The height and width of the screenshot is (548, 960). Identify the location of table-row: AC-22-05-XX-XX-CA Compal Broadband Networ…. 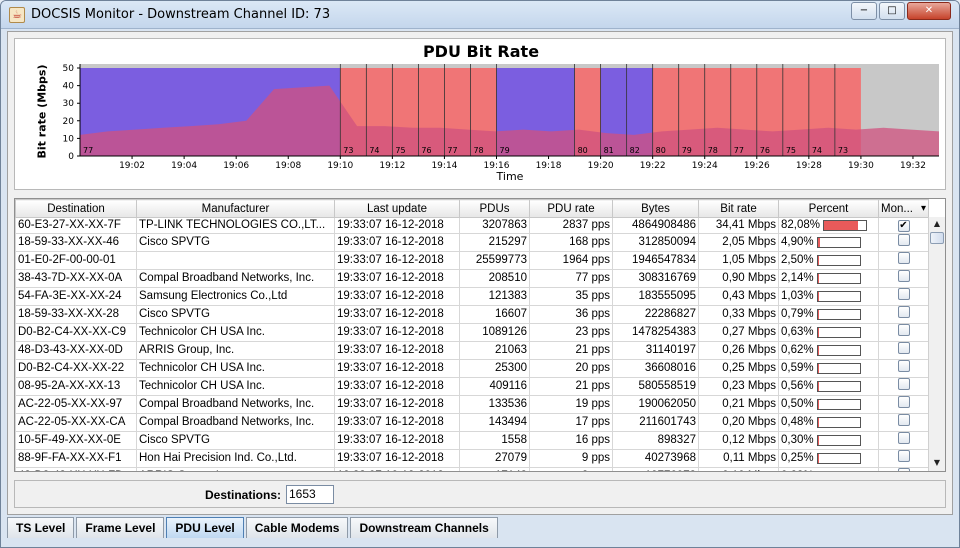
(472, 422).